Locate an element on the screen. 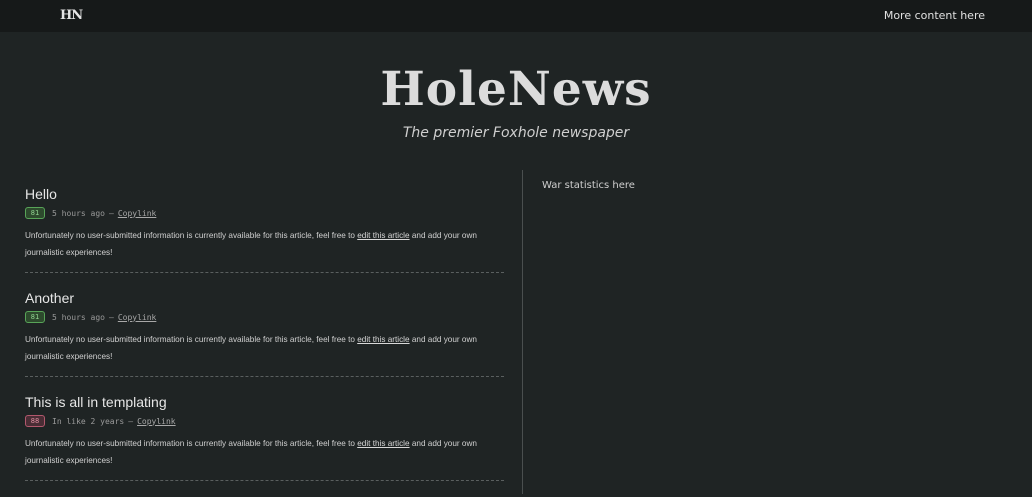 The width and height of the screenshot is (1032, 497). home-logo-link: HN is located at coordinates (71, 15).